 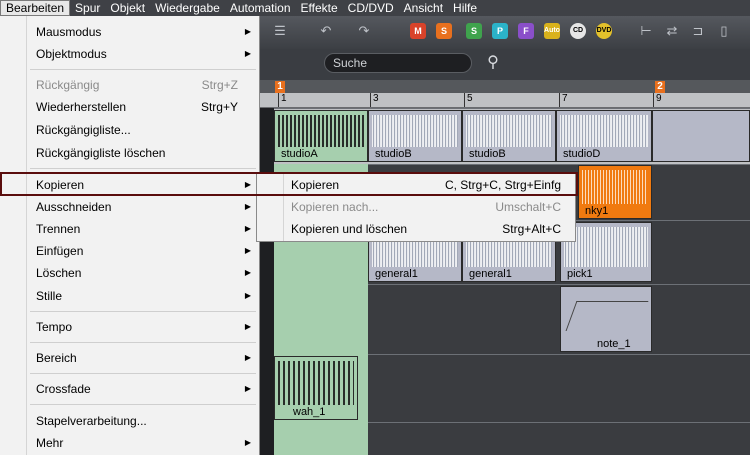 I want to click on menu-bearbeiten: Bearbeiten, so click(x=35, y=8).